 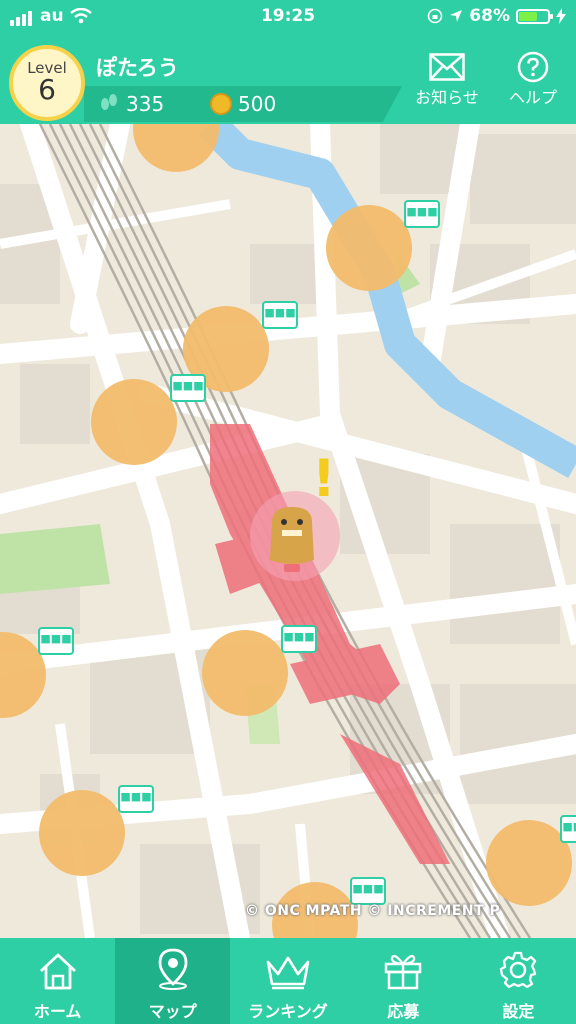 I want to click on alert-mark: !, so click(x=324, y=479).